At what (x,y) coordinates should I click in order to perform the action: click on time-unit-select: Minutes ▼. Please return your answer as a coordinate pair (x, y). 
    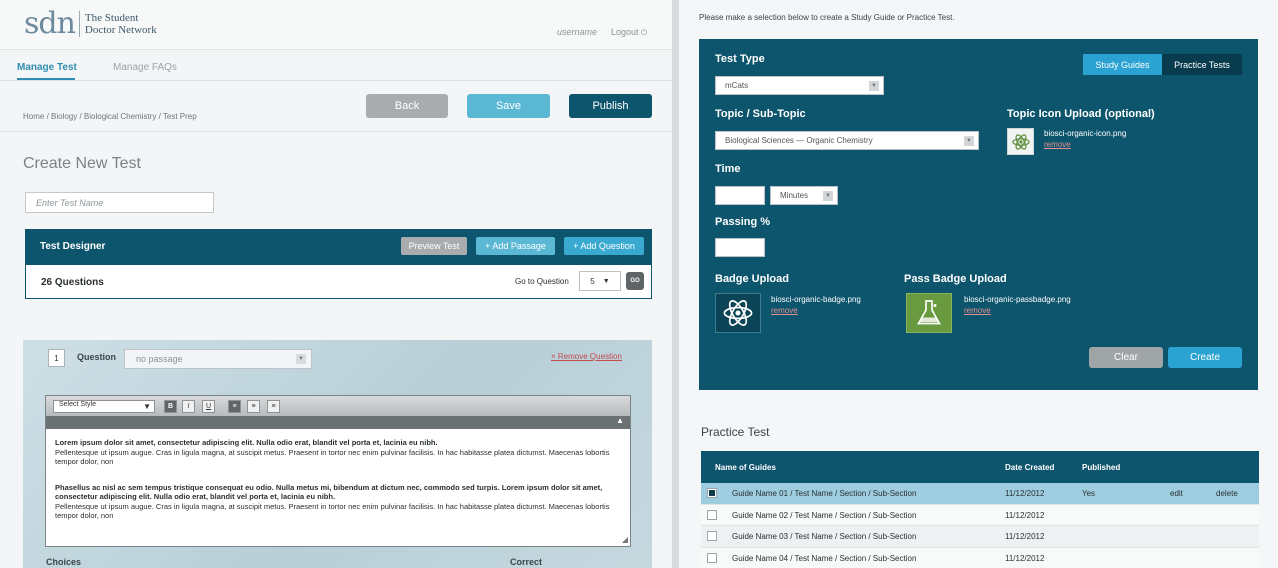
    Looking at the image, I should click on (804, 195).